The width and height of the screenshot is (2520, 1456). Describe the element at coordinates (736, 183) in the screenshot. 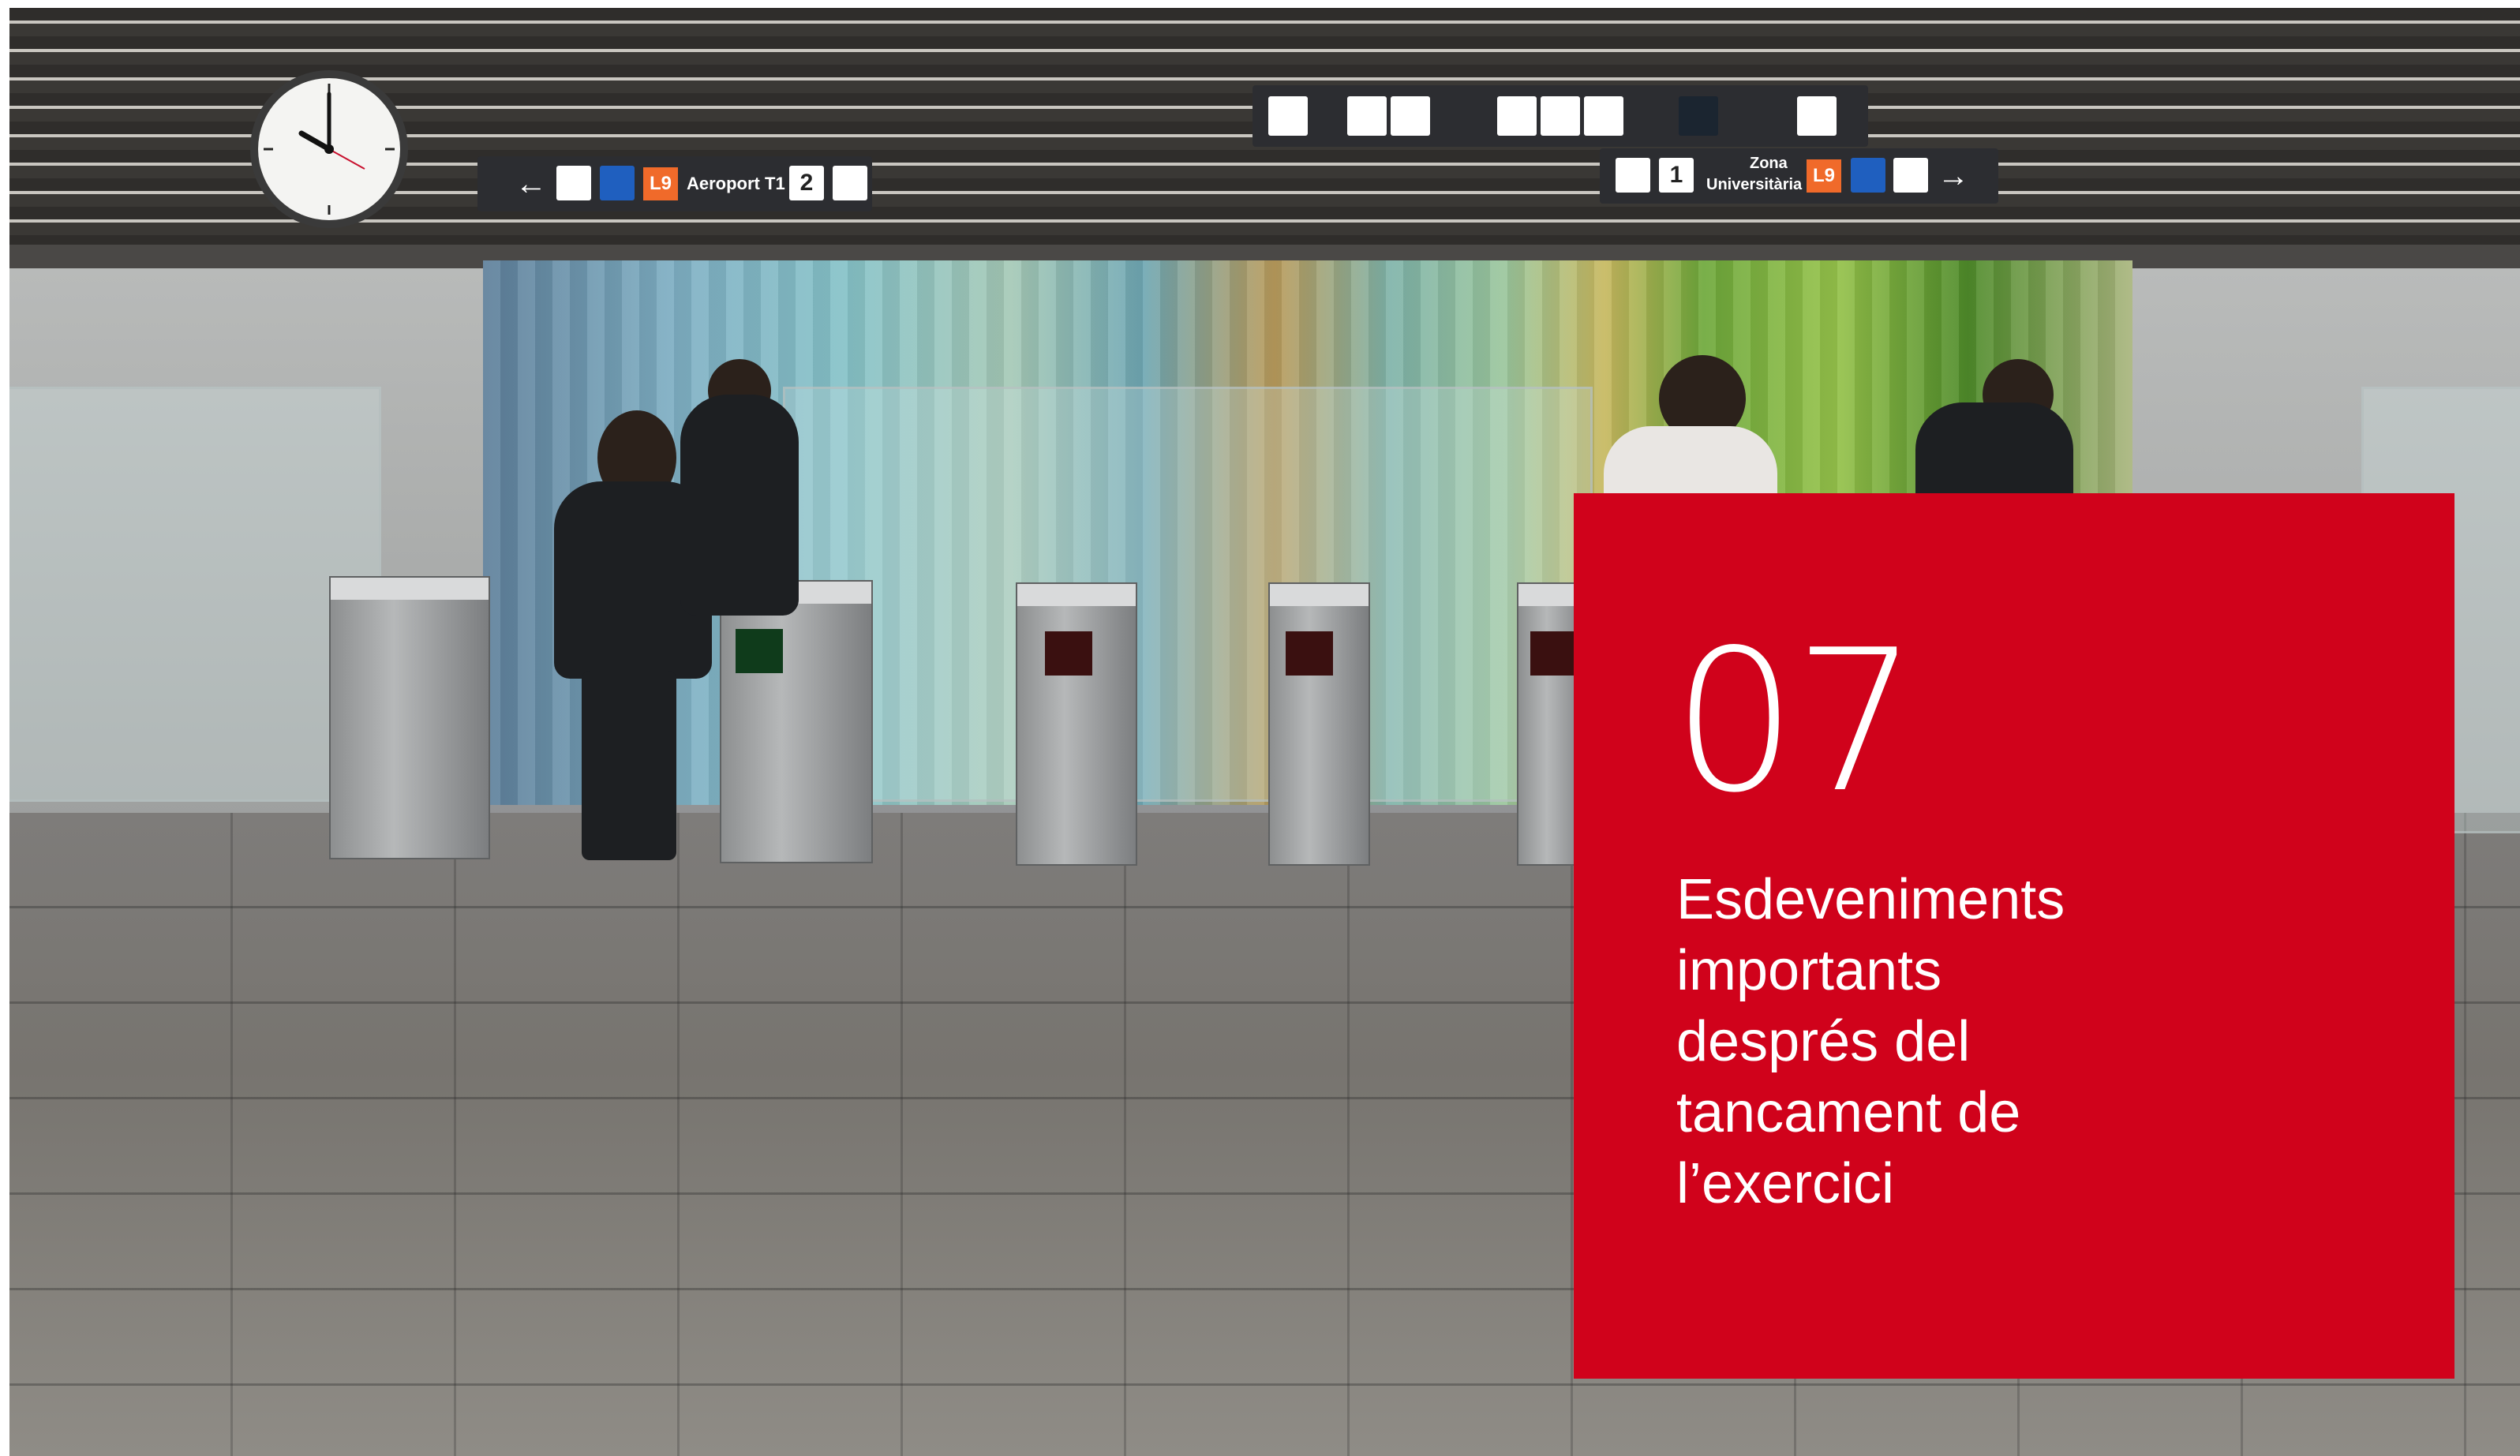

I see `left-sign-destination: Aeroport T1` at that location.